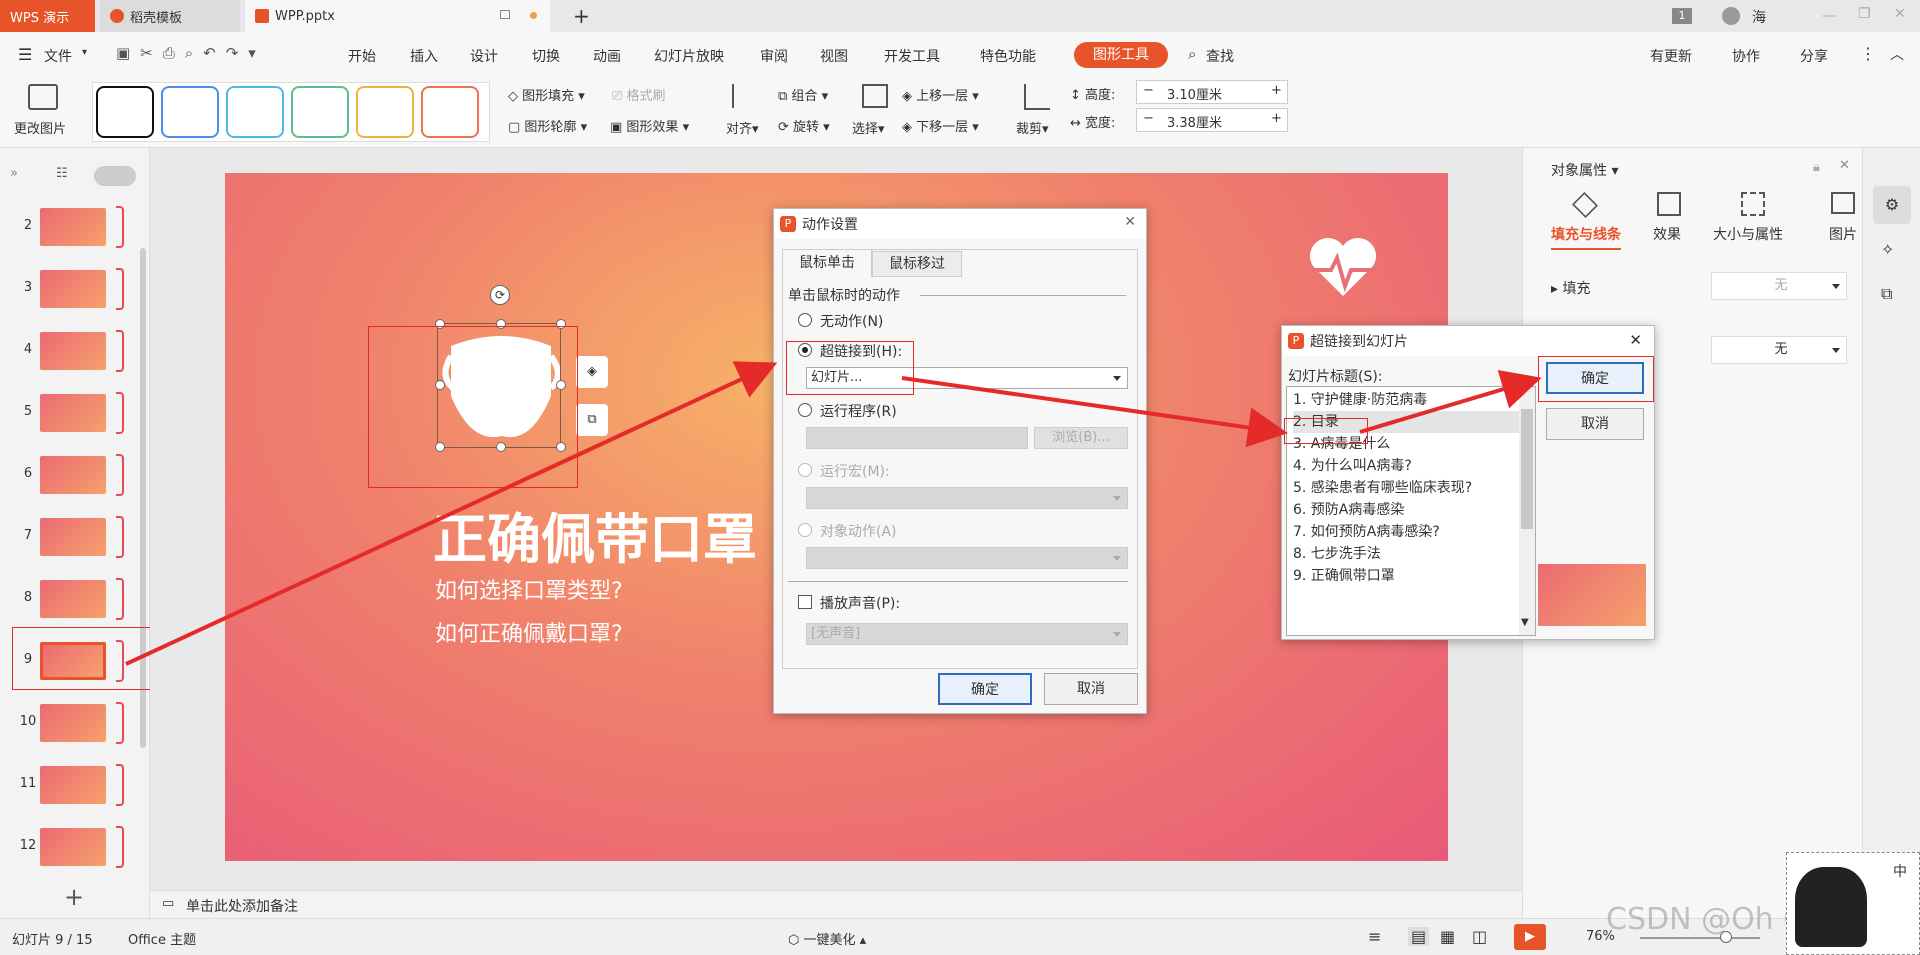 The image size is (1920, 955). What do you see at coordinates (242, 906) in the screenshot?
I see `notes-placeholder: 单击此处添加备注` at bounding box center [242, 906].